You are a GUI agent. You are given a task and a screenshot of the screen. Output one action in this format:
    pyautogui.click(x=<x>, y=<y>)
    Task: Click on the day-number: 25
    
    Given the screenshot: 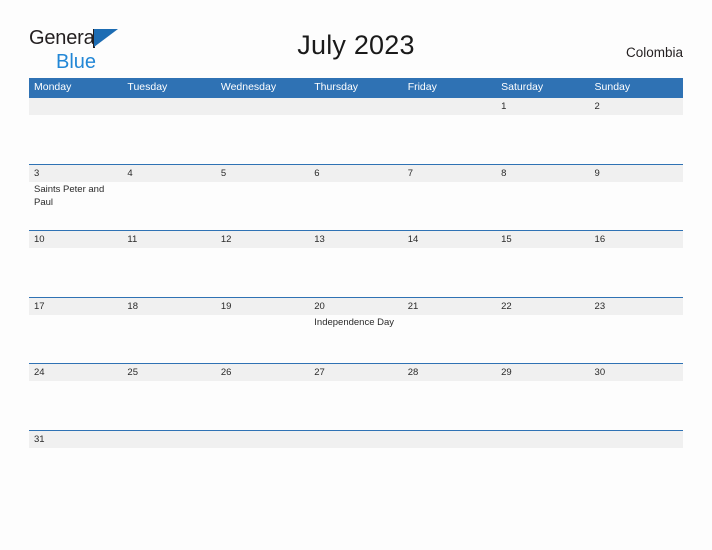 What is the action you would take?
    pyautogui.click(x=168, y=372)
    